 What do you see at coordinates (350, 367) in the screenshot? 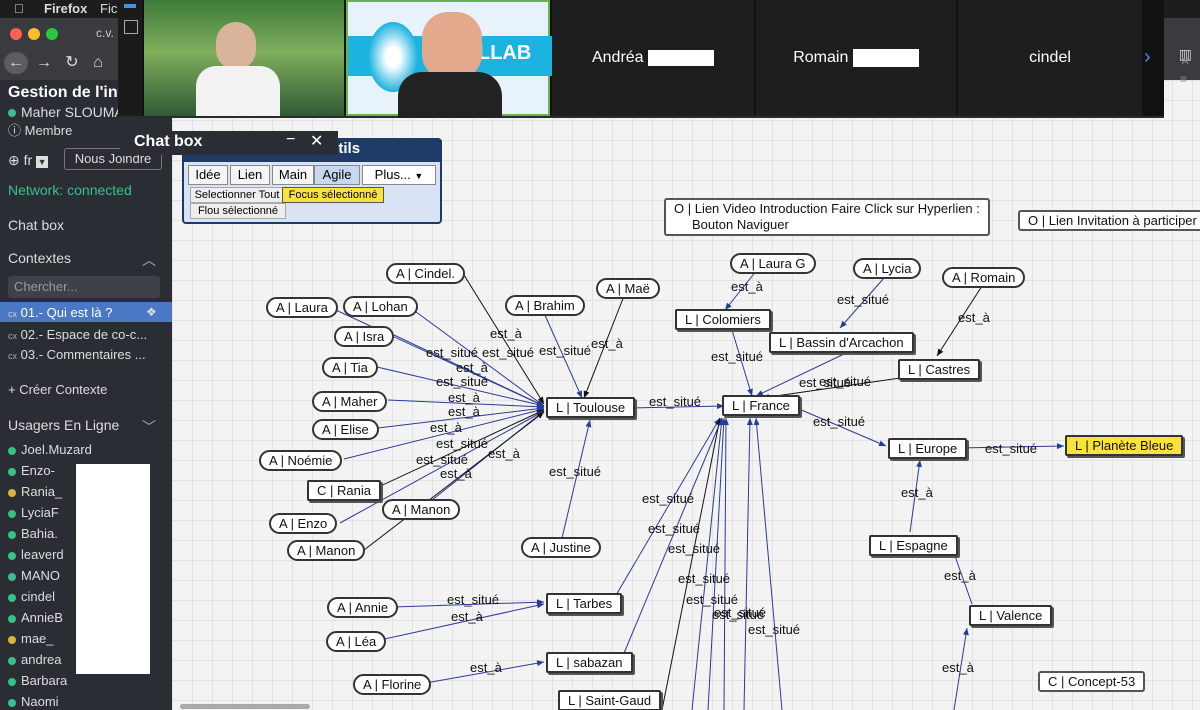
I see `node-tia: A | Tia` at bounding box center [350, 367].